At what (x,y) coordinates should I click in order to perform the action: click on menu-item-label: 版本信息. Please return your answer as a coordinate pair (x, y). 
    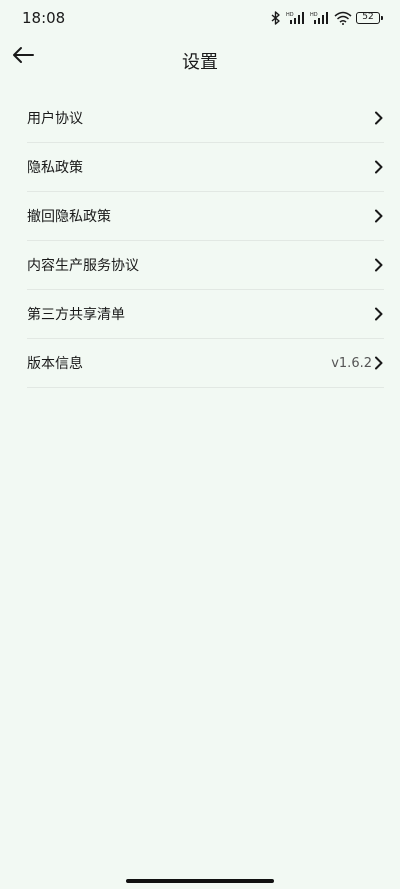
    Looking at the image, I should click on (55, 364).